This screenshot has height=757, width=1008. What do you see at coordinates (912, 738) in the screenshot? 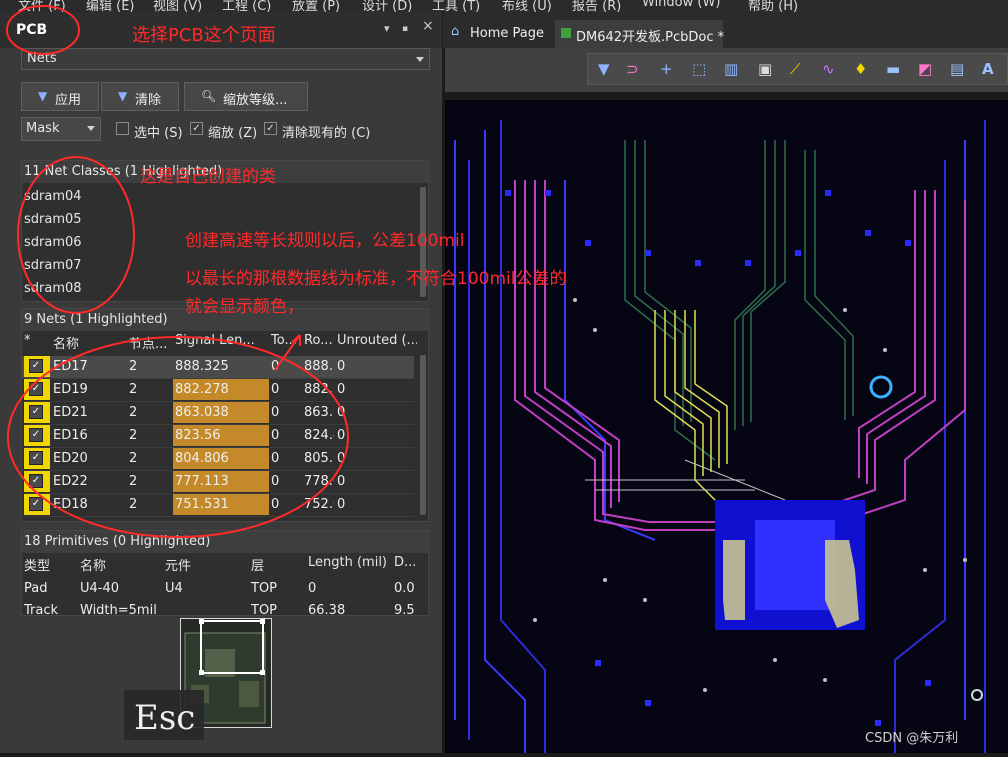
I see `watermark: CSDN @朱万利` at bounding box center [912, 738].